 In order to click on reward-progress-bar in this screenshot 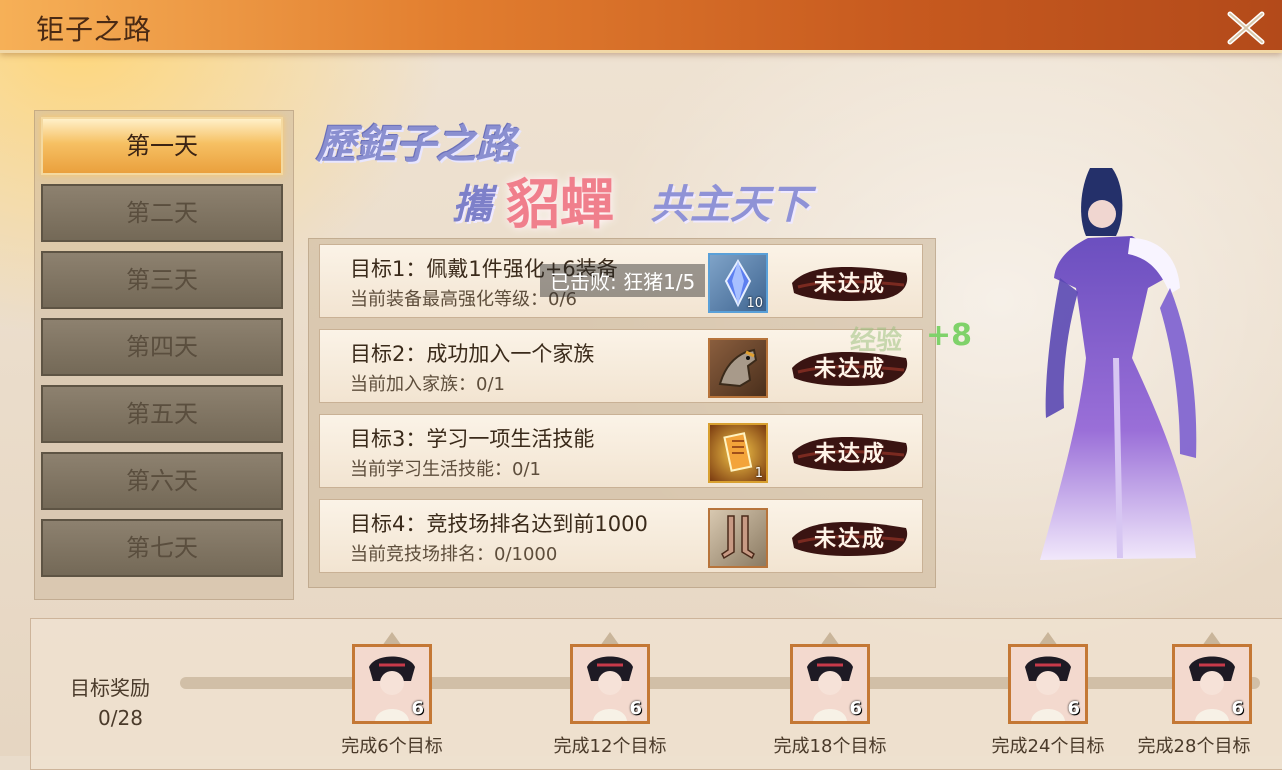, I will do `click(720, 683)`.